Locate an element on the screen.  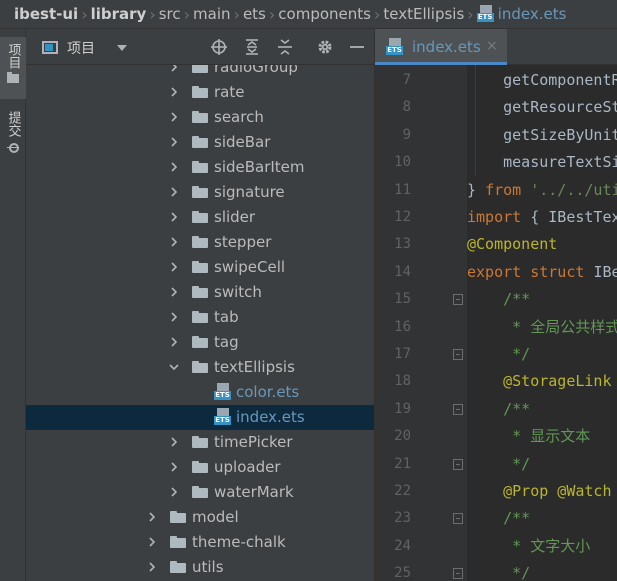
code-line: import { IBestTextEllipsisColor } is located at coordinates (542, 217).